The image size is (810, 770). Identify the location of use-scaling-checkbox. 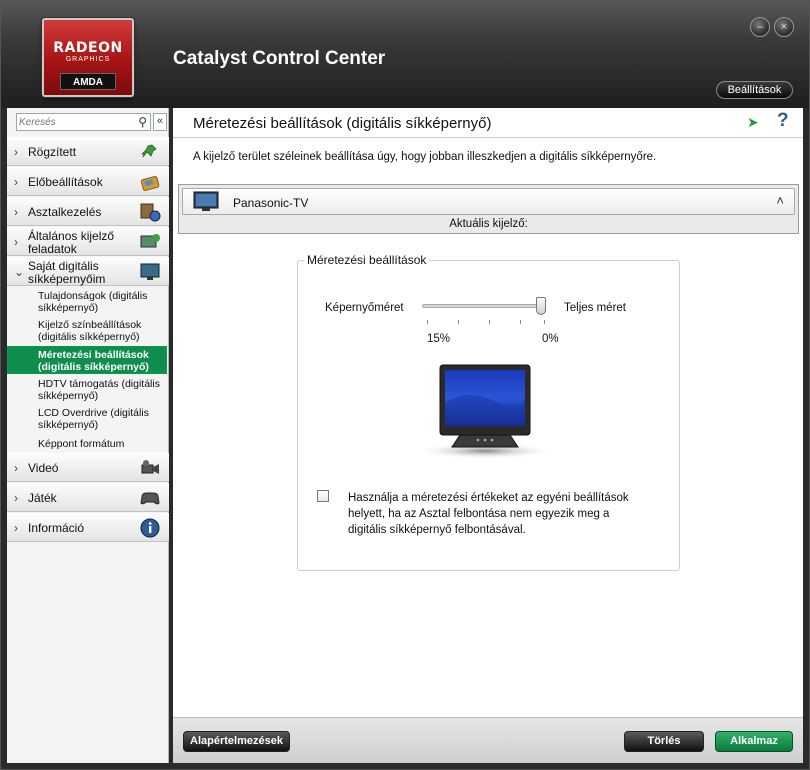
(323, 496).